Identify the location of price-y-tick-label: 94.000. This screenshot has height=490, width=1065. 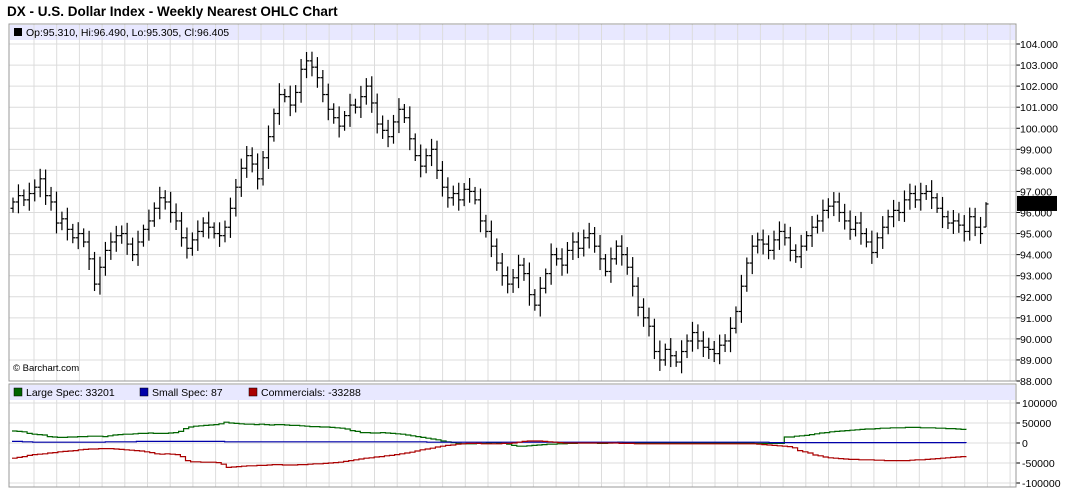
(1036, 256).